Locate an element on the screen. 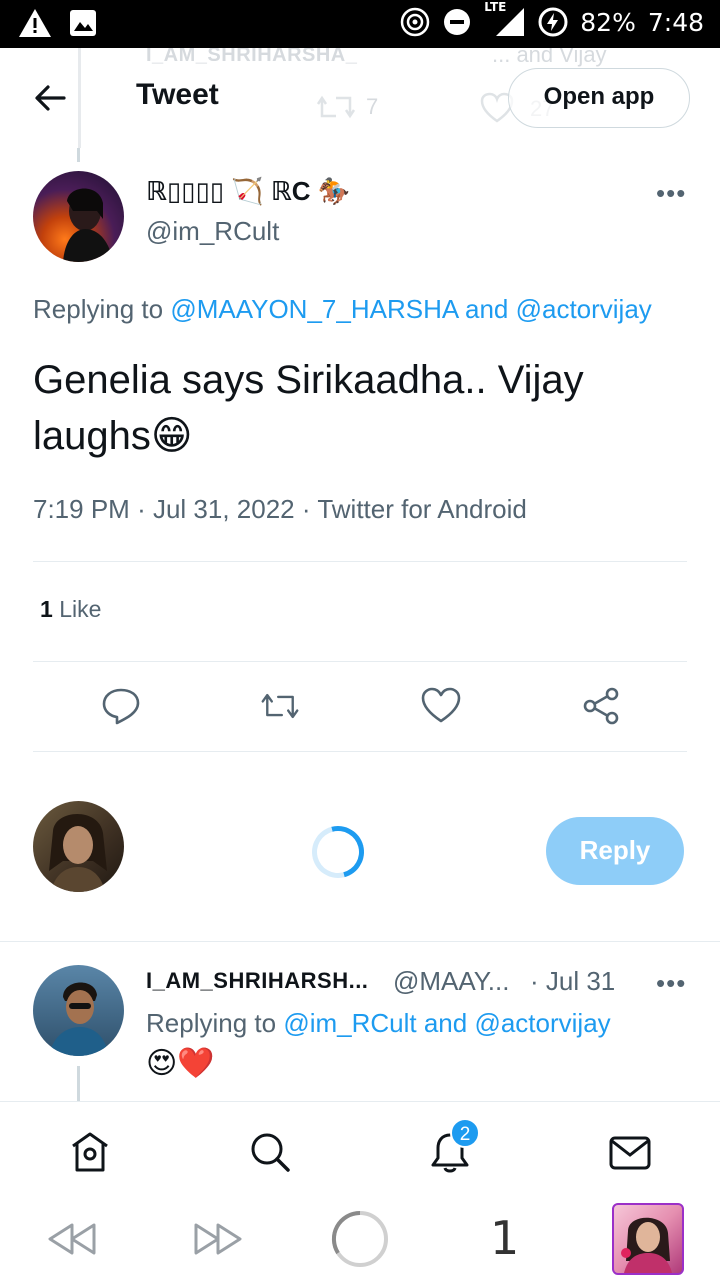 The image size is (720, 1280). warning-icon is located at coordinates (35, 23).